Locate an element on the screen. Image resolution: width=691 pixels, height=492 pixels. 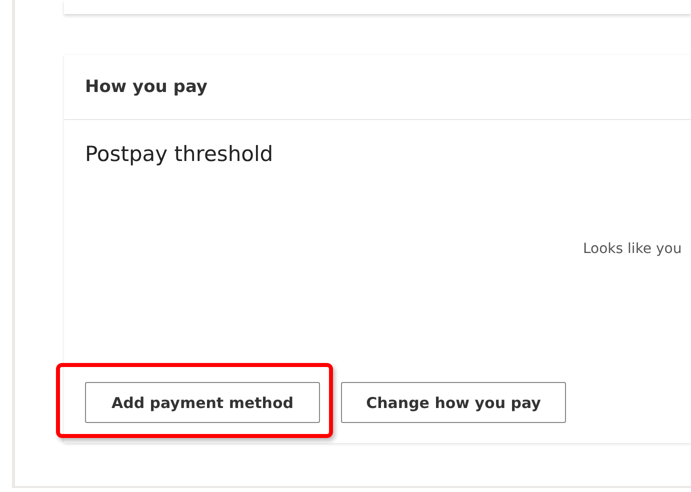
section-title: Postpay threshold is located at coordinates (179, 154).